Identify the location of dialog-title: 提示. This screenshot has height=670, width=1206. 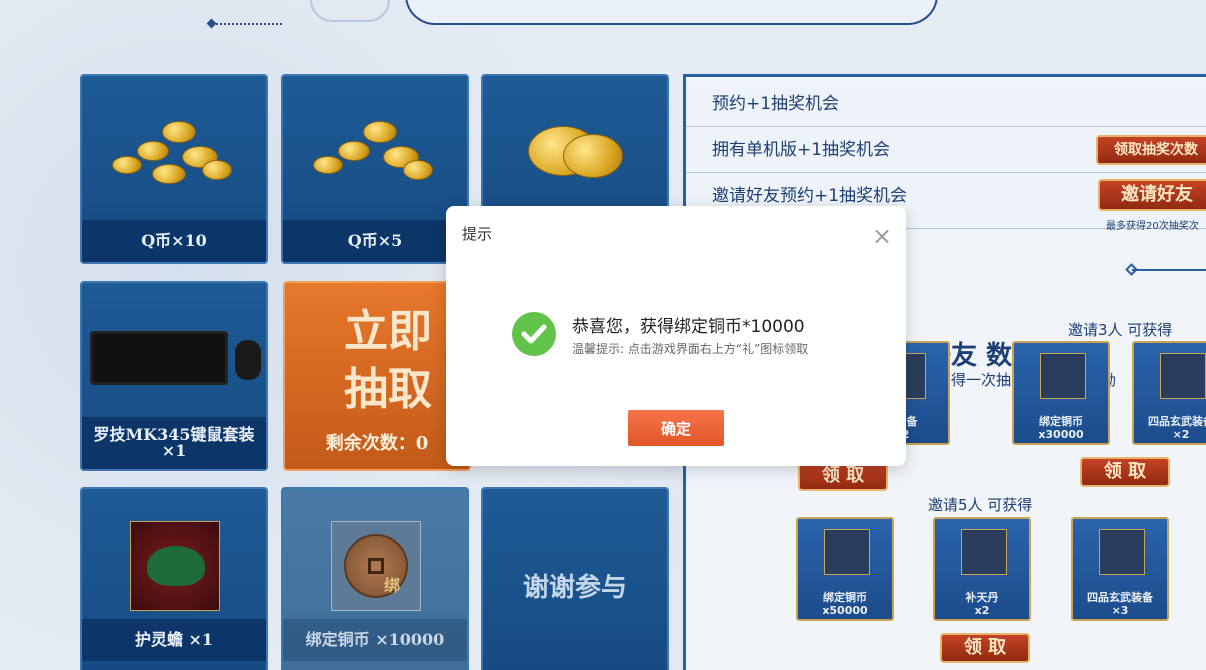
(477, 234).